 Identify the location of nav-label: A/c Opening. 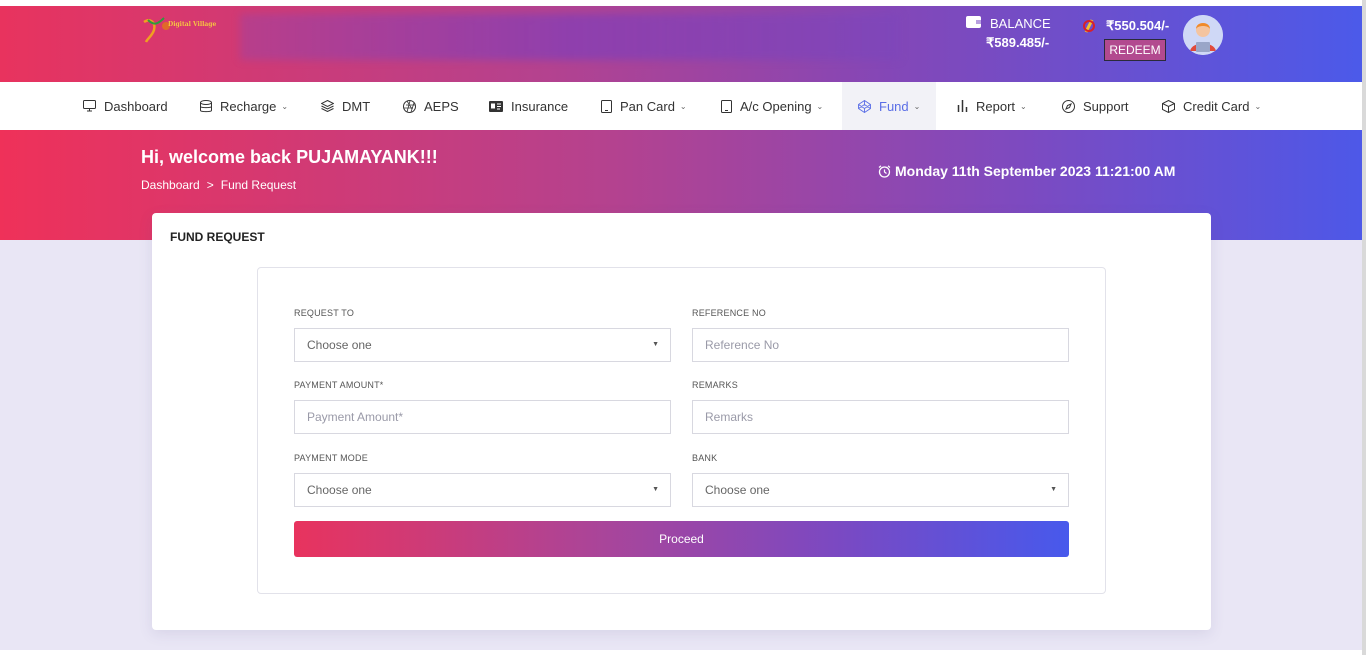
(776, 106).